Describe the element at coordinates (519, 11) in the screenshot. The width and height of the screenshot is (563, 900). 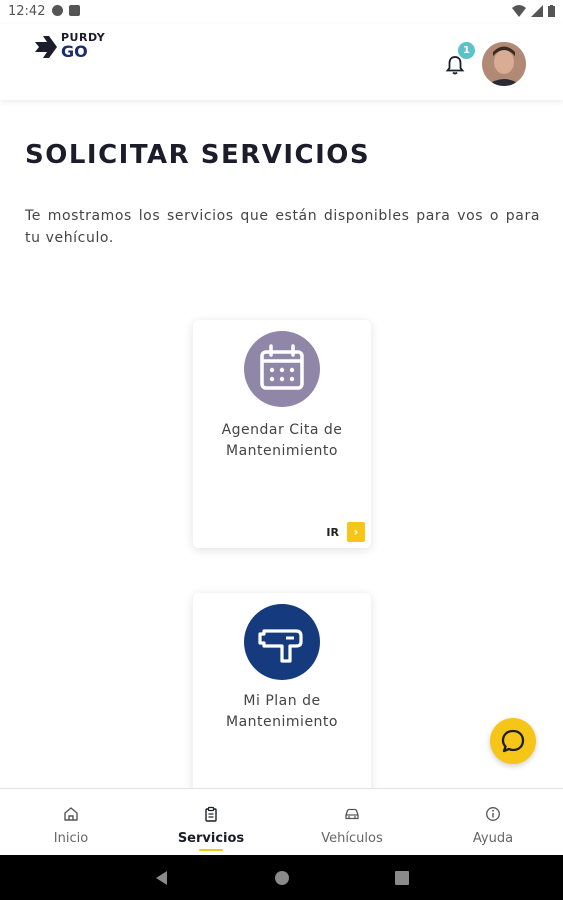
I see `wifi-icon` at that location.